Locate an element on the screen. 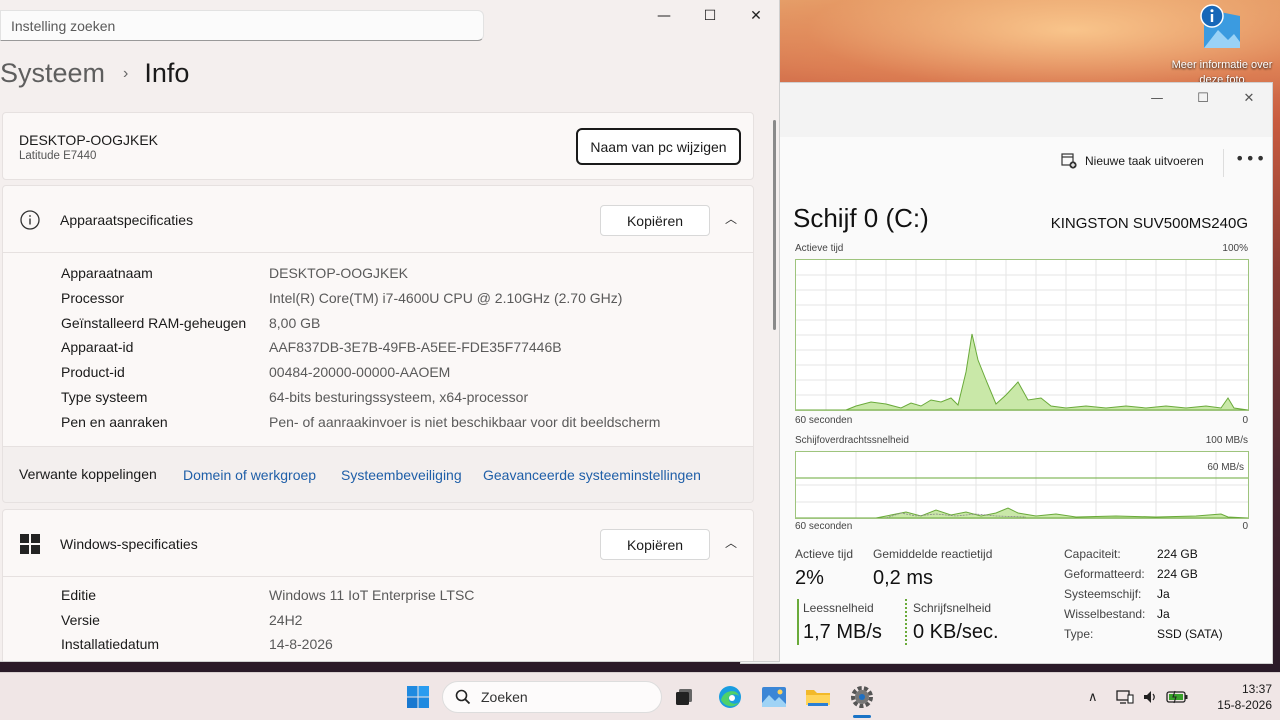  graph1-xlabel: 60 seconden is located at coordinates (824, 420).